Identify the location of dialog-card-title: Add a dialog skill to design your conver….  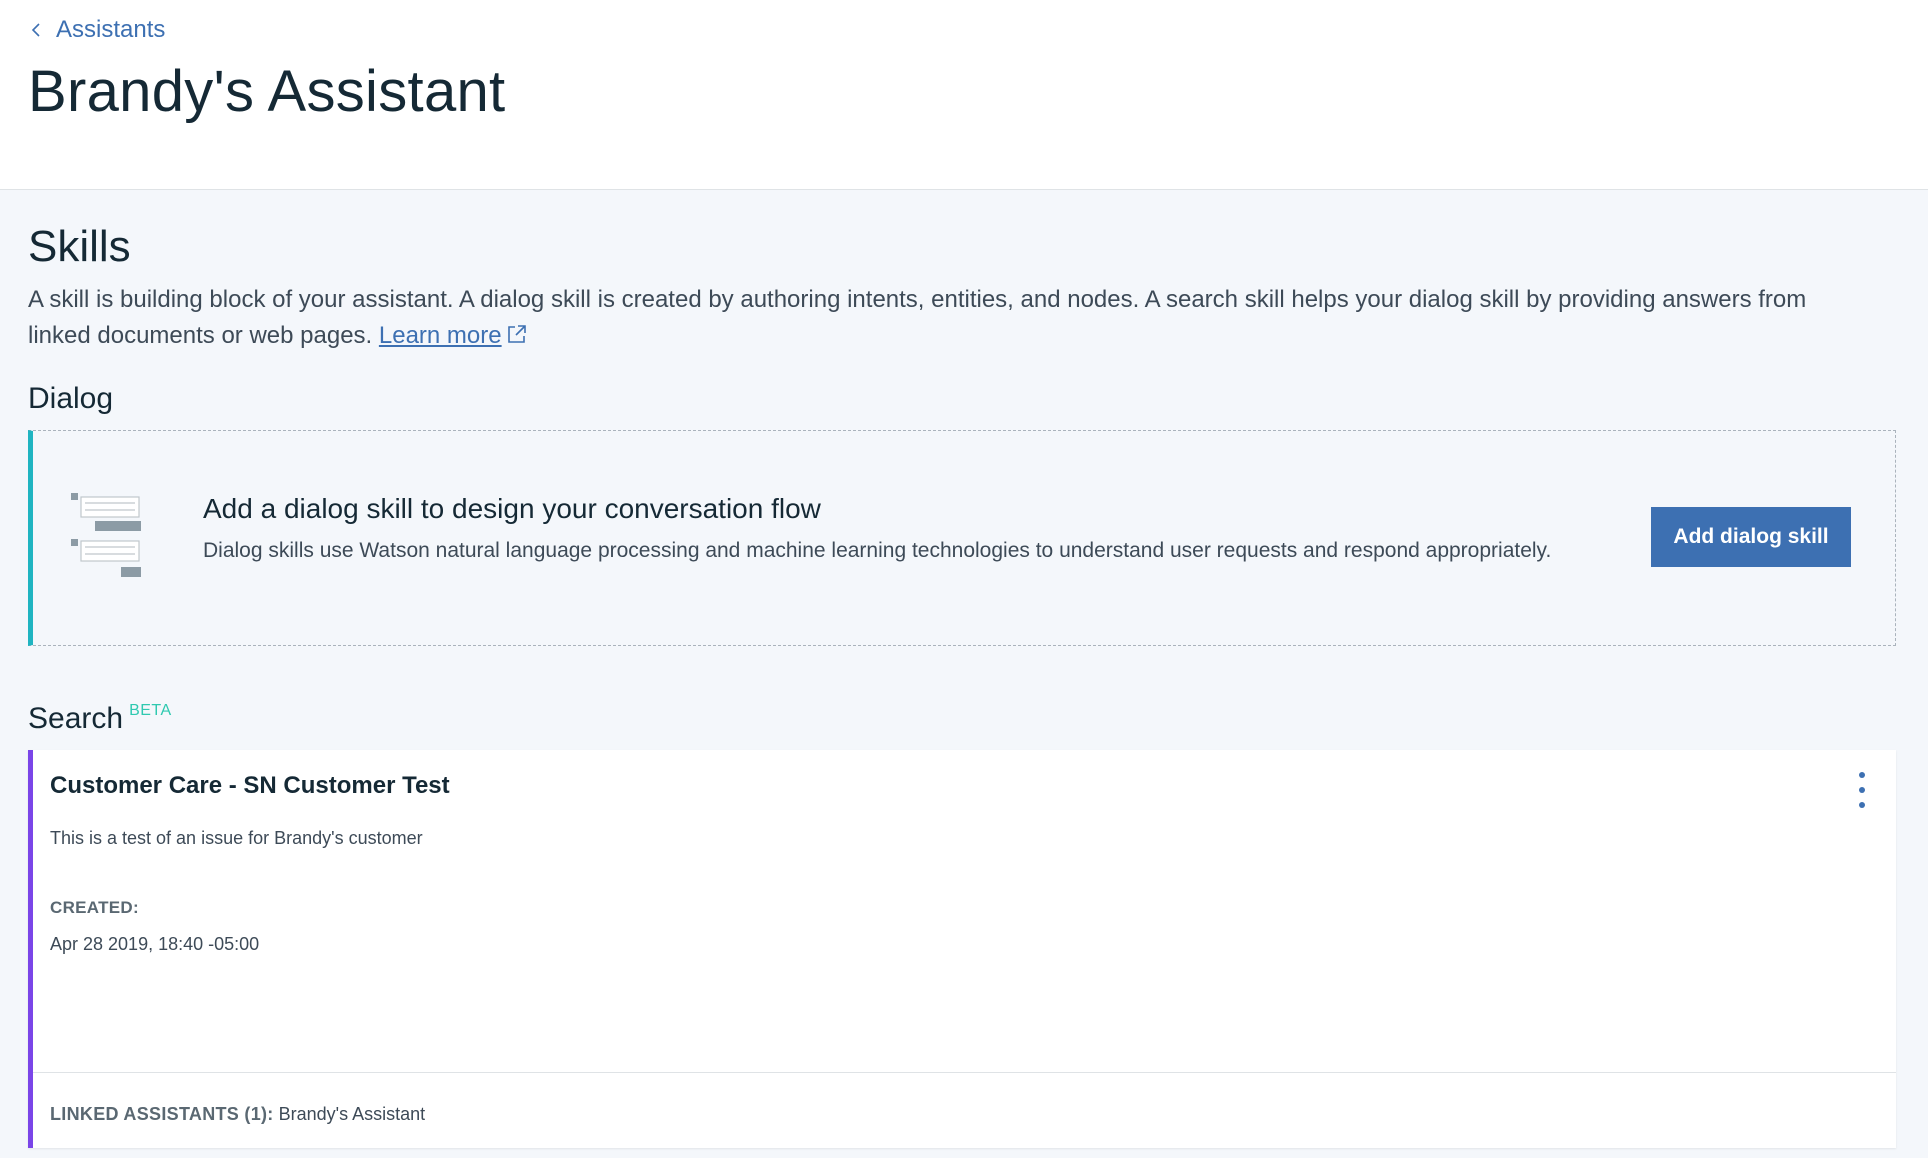
(512, 508).